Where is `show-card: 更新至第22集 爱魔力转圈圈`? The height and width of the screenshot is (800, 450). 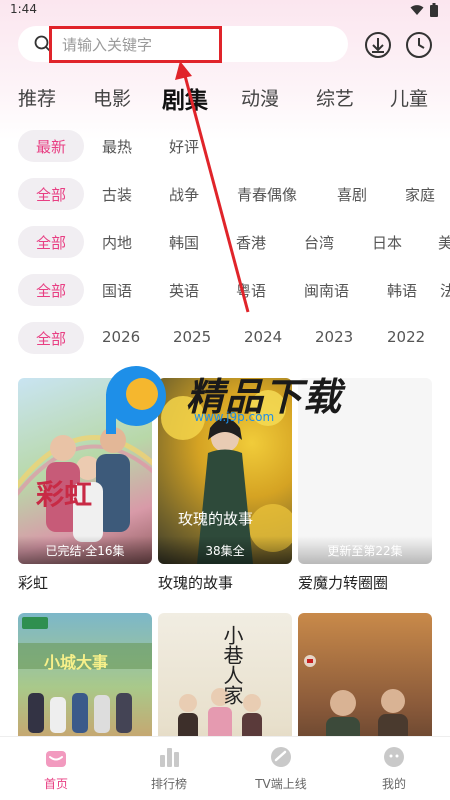 show-card: 更新至第22集 爱魔力转圈圈 is located at coordinates (365, 485).